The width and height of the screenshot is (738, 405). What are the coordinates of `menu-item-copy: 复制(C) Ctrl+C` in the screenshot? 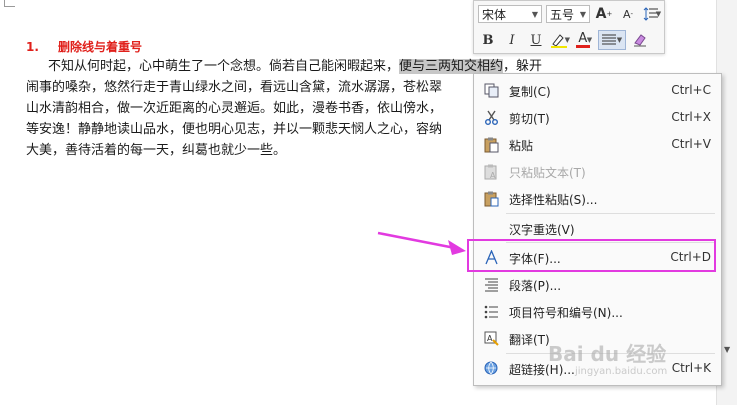 It's located at (597, 90).